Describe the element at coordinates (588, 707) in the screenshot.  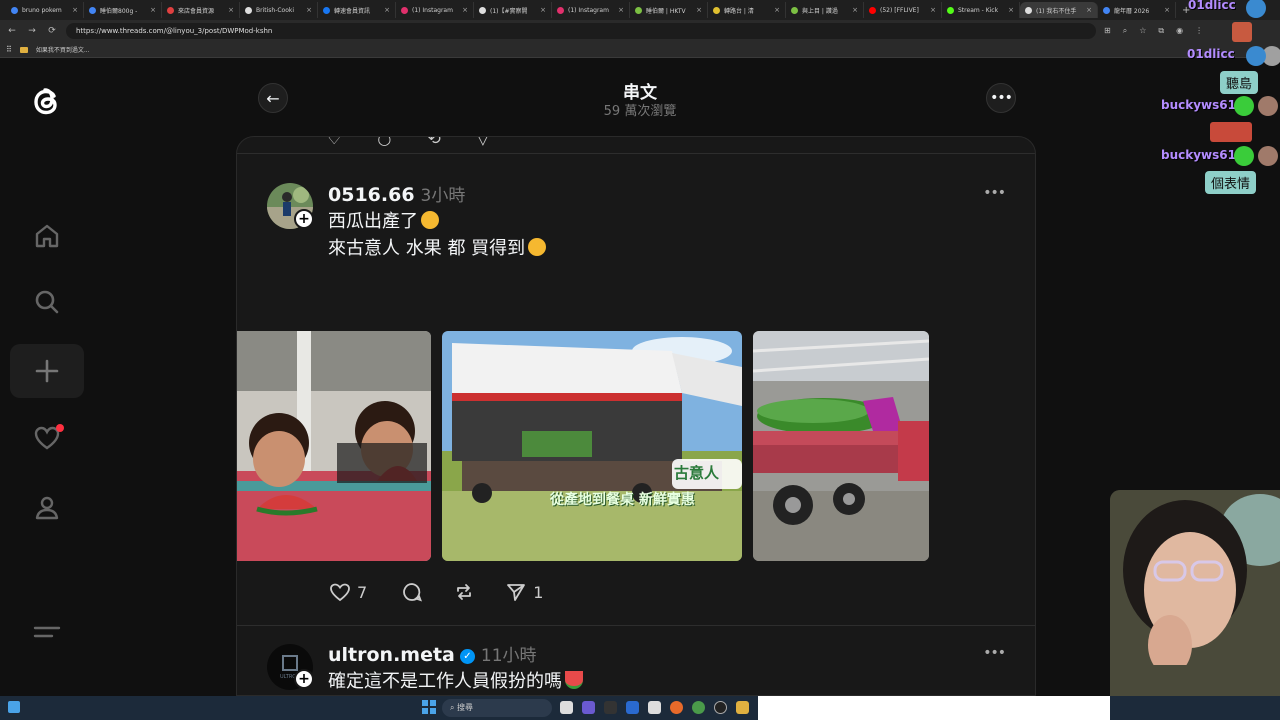
I see `teams-icon` at that location.